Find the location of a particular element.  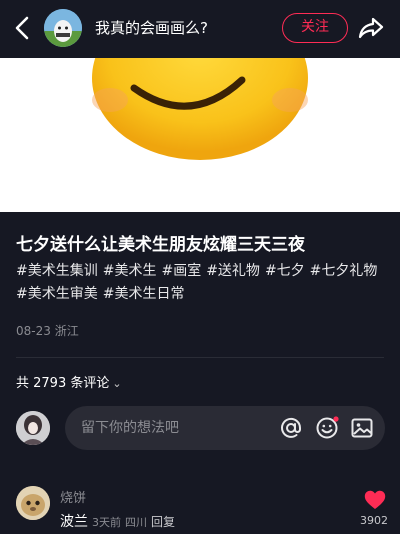

heart-icon is located at coordinates (375, 500).